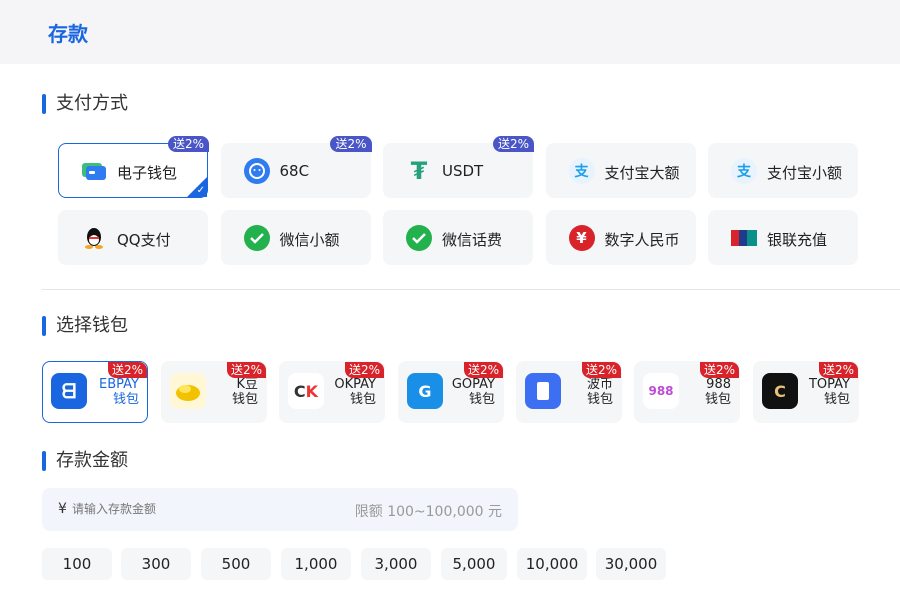 This screenshot has width=900, height=609. I want to click on okpay-icon: CK, so click(306, 391).